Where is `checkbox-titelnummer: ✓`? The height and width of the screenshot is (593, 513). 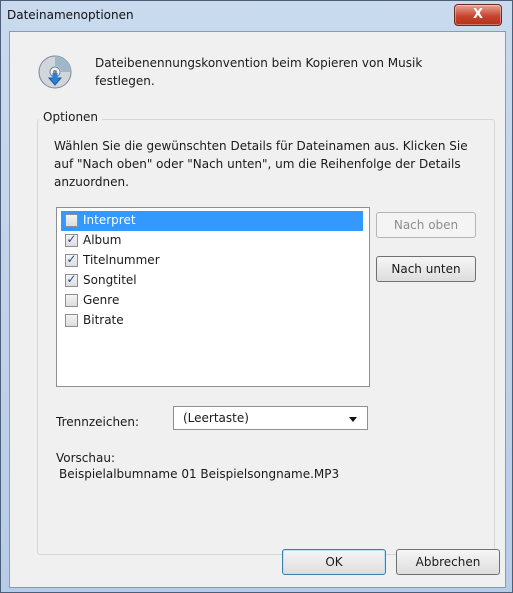
checkbox-titelnummer: ✓ is located at coordinates (71, 259).